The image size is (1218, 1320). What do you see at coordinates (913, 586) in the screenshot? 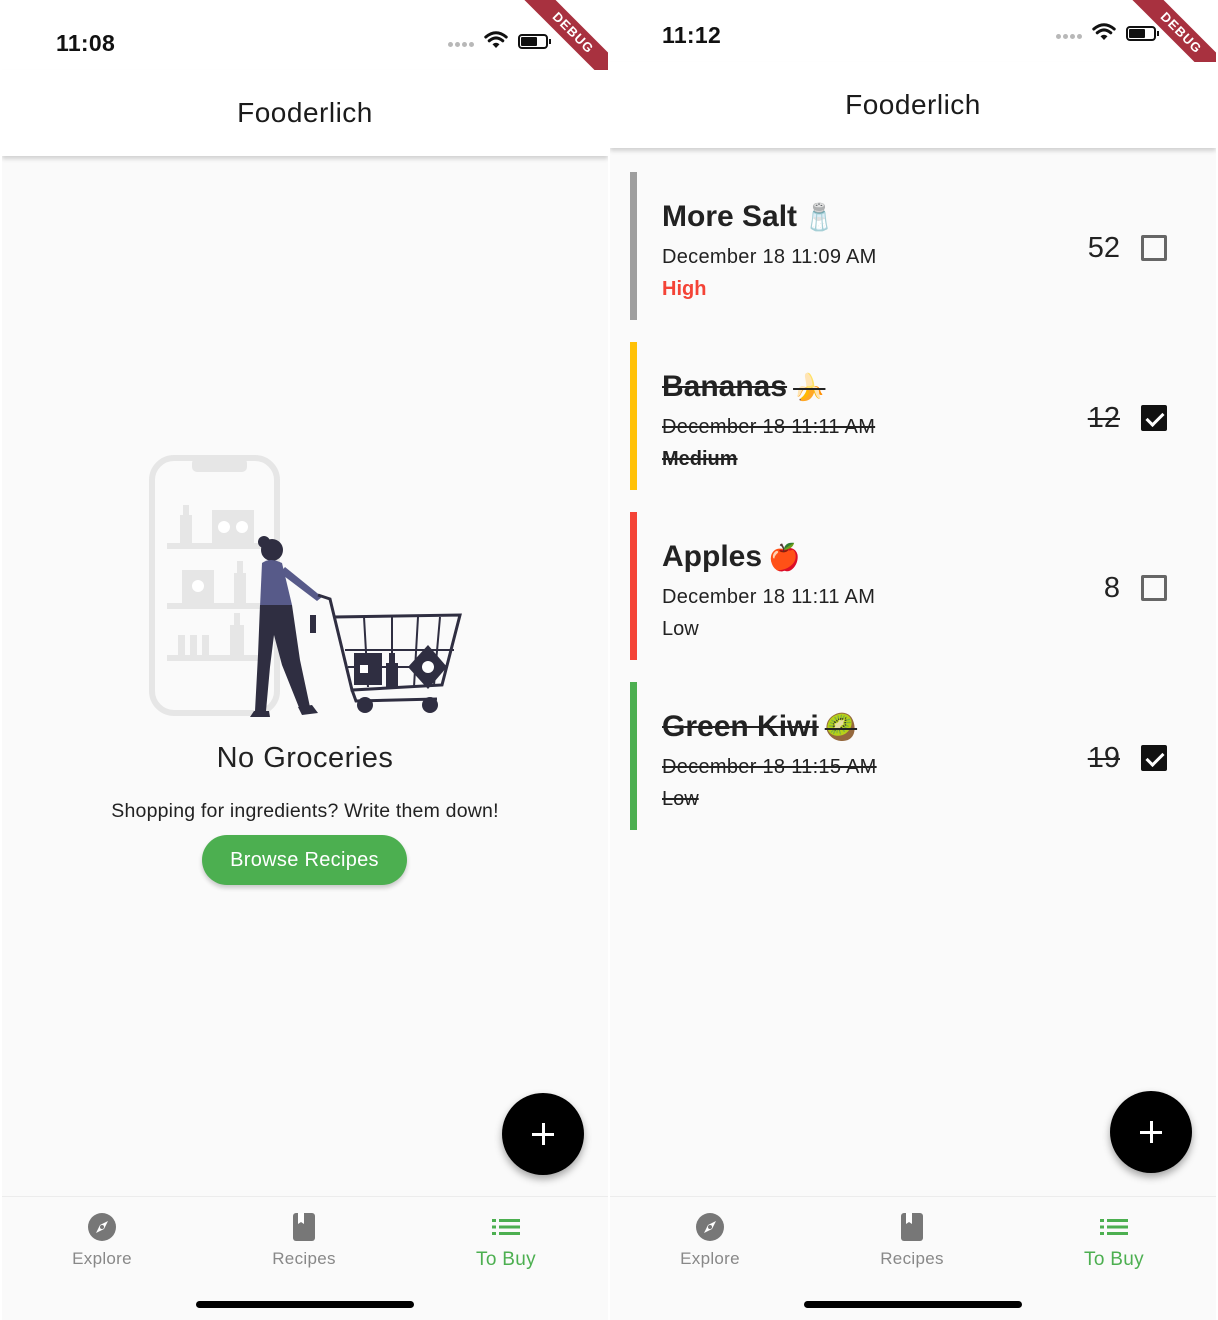
I see `grocery-item: Apples 🍎 December 18 11:11 AM Low 8` at bounding box center [913, 586].